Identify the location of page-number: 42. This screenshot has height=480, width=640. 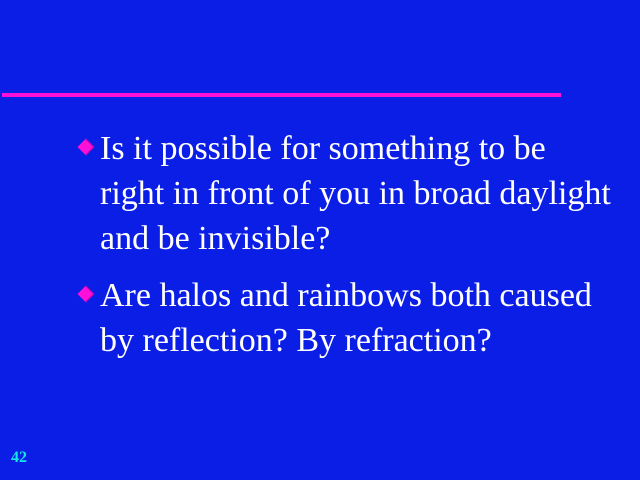
(19, 457).